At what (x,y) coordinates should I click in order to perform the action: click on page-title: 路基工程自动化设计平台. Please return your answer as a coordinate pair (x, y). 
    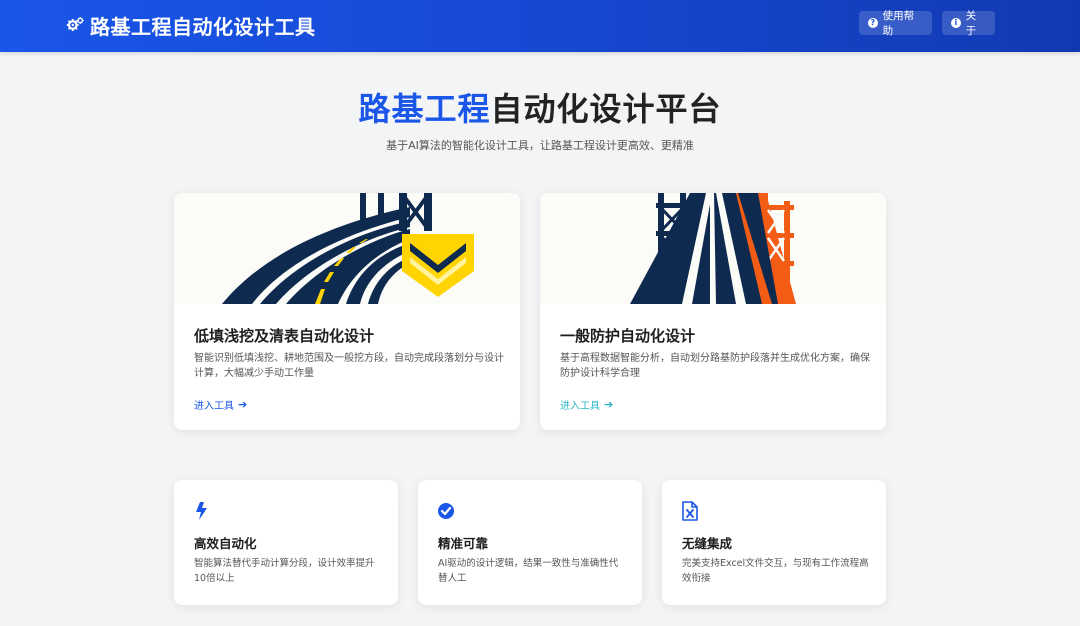
    Looking at the image, I should click on (540, 107).